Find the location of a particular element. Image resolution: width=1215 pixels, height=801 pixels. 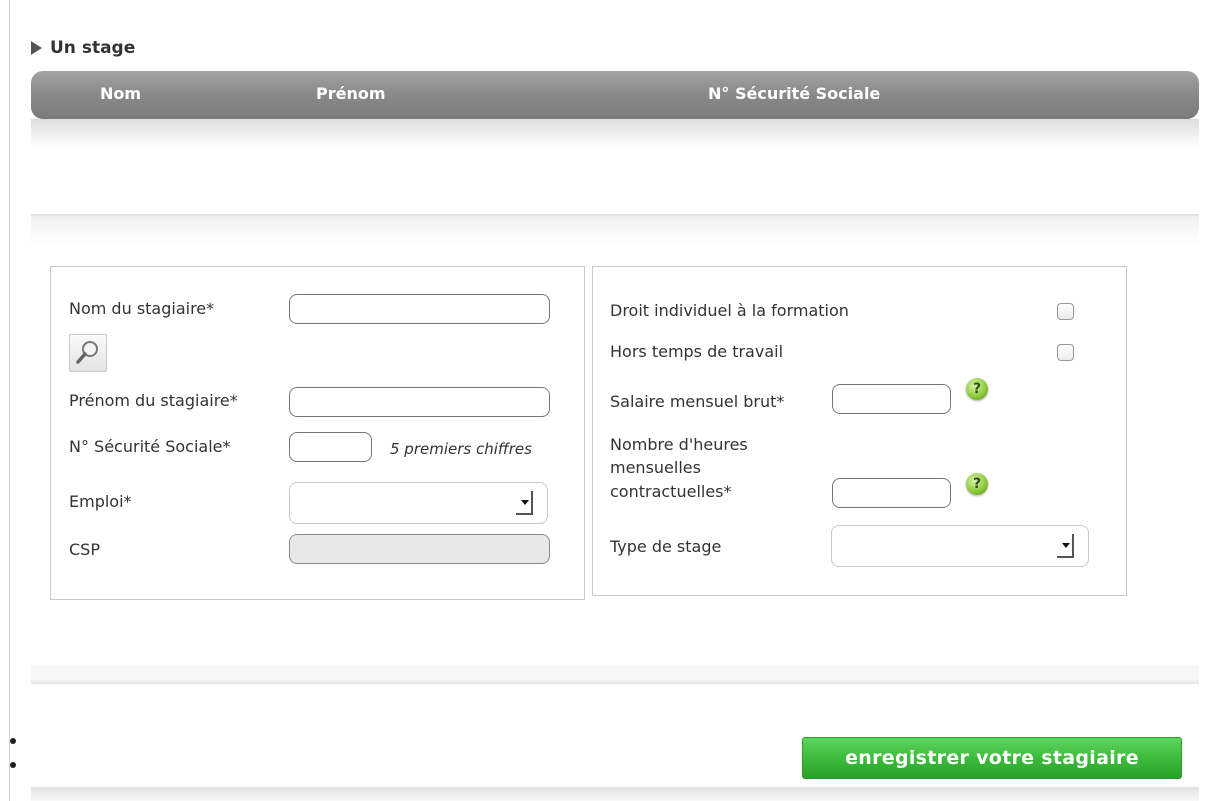

dif-label: Droit individuel à la formation is located at coordinates (729, 310).